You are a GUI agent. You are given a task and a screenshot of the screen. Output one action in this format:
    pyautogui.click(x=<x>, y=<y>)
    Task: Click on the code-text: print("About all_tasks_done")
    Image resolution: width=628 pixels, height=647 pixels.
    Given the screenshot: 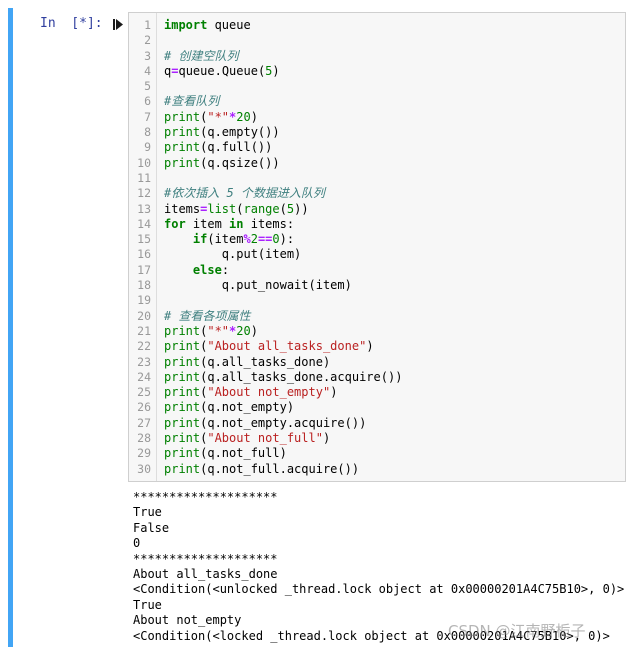 What is the action you would take?
    pyautogui.click(x=269, y=346)
    